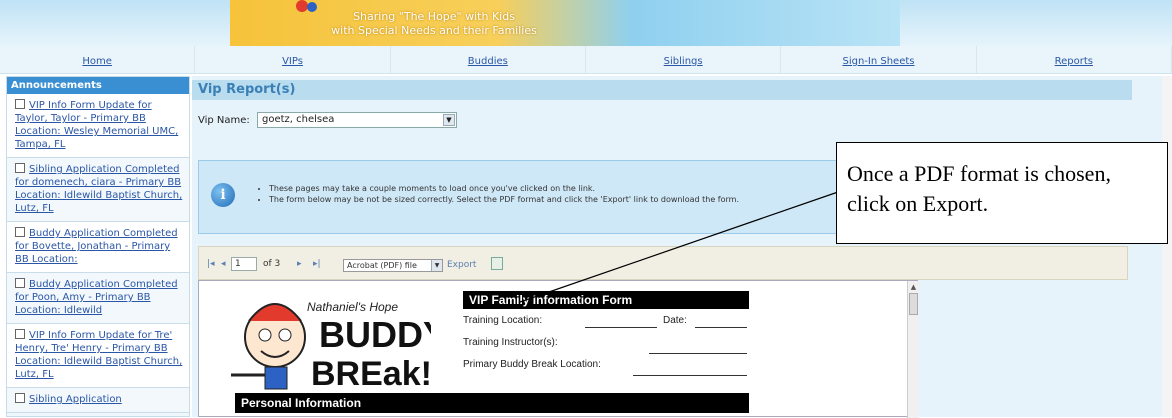 This screenshot has width=1172, height=418. What do you see at coordinates (698, 353) in the screenshot?
I see `training-instructors-line` at bounding box center [698, 353].